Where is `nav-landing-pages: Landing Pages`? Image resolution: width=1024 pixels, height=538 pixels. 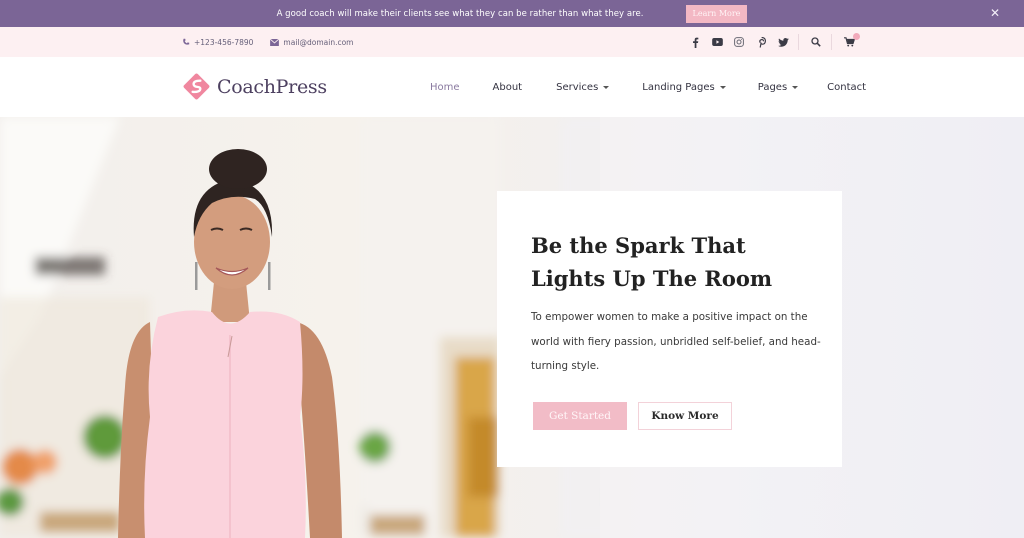 nav-landing-pages: Landing Pages is located at coordinates (684, 87).